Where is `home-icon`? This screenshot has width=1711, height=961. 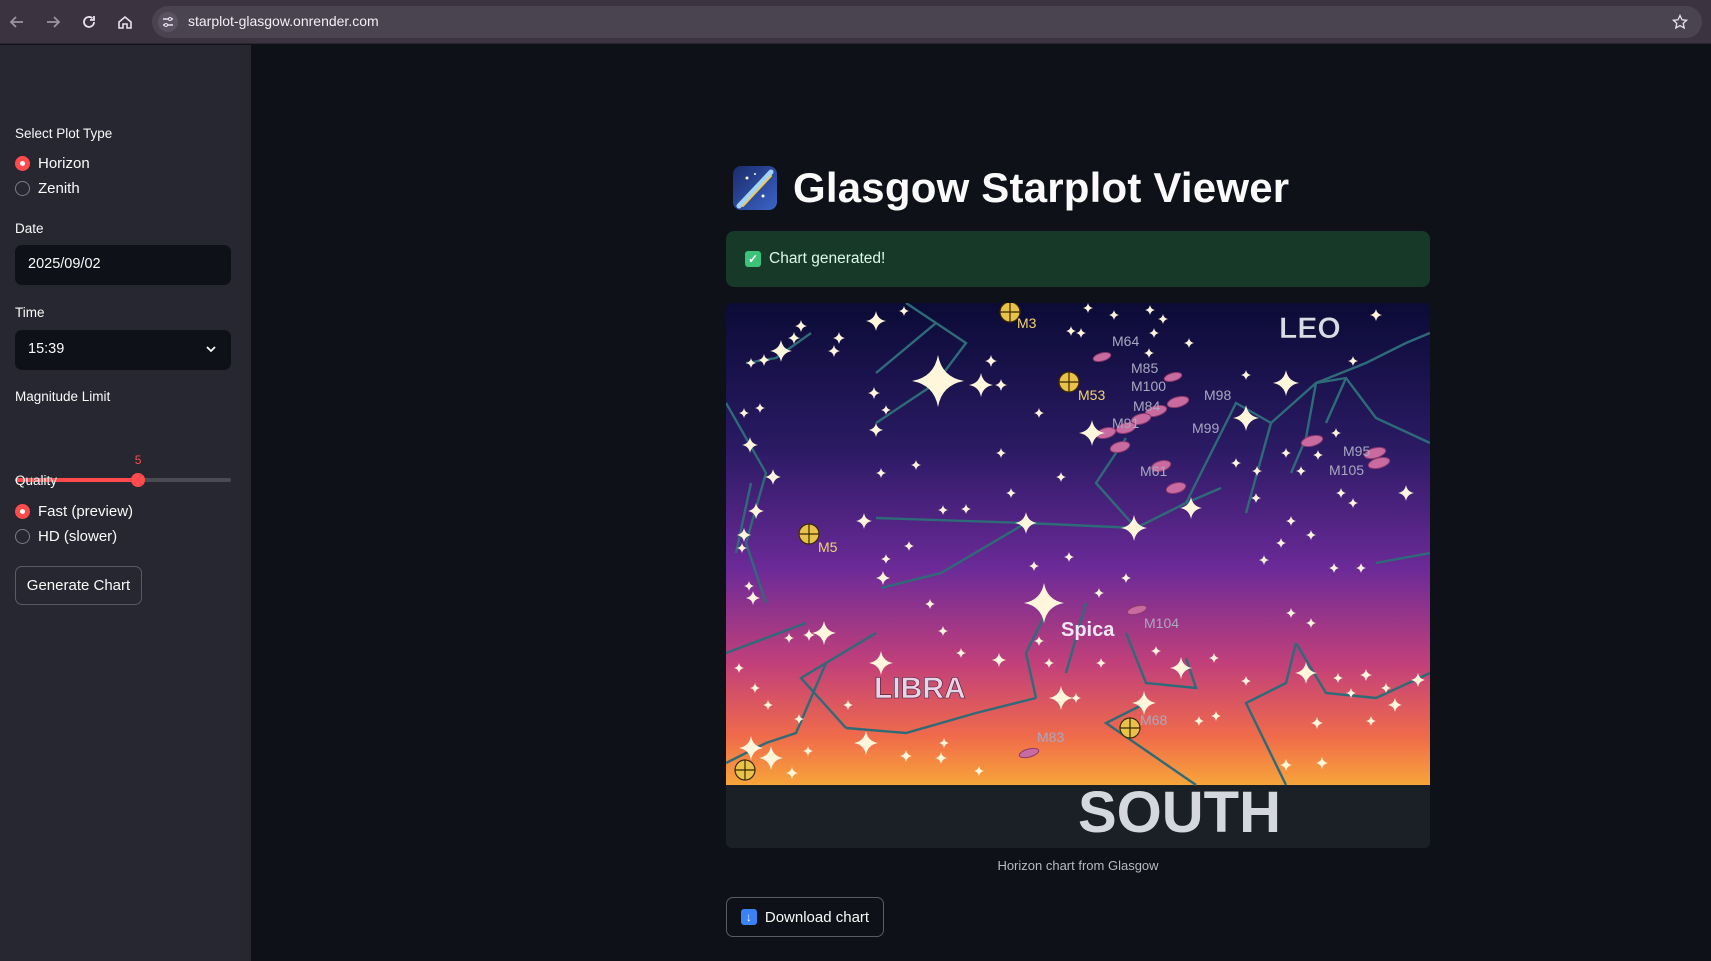
home-icon is located at coordinates (125, 22).